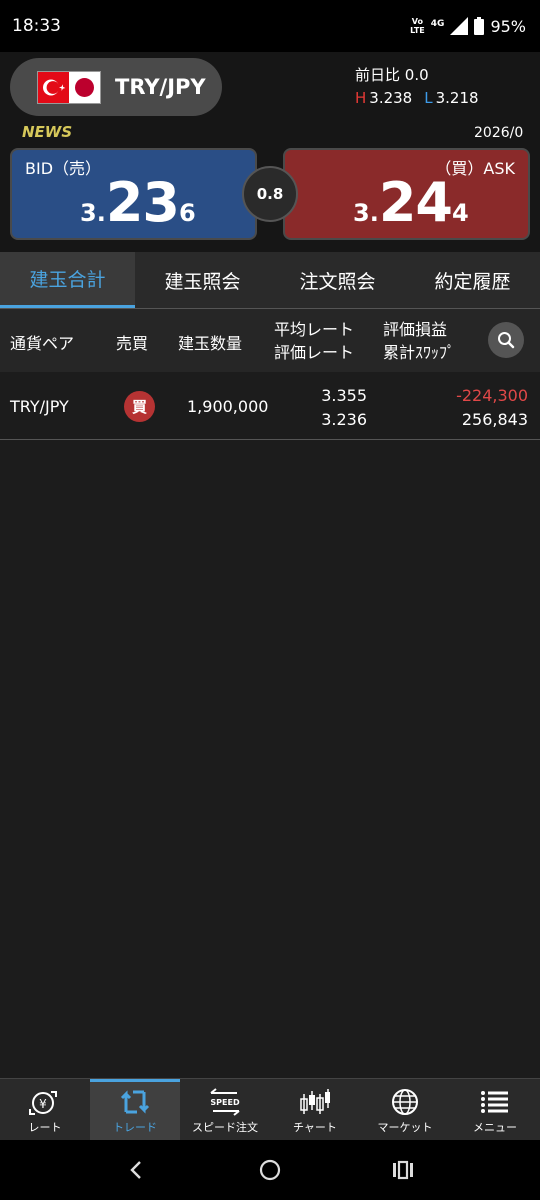 This screenshot has width=540, height=1200. What do you see at coordinates (457, 98) in the screenshot?
I see `low-value: 3.218` at bounding box center [457, 98].